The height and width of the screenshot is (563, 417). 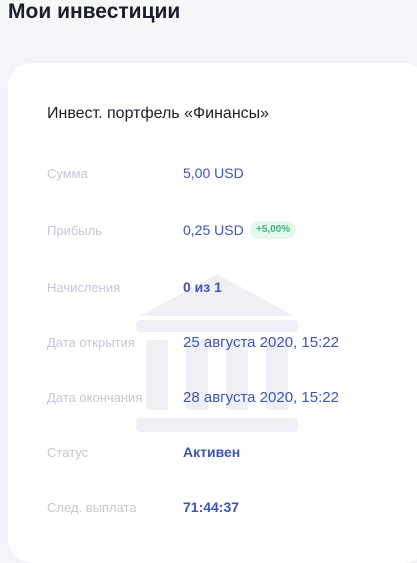 What do you see at coordinates (202, 287) in the screenshot?
I see `row-value: 0 из 1` at bounding box center [202, 287].